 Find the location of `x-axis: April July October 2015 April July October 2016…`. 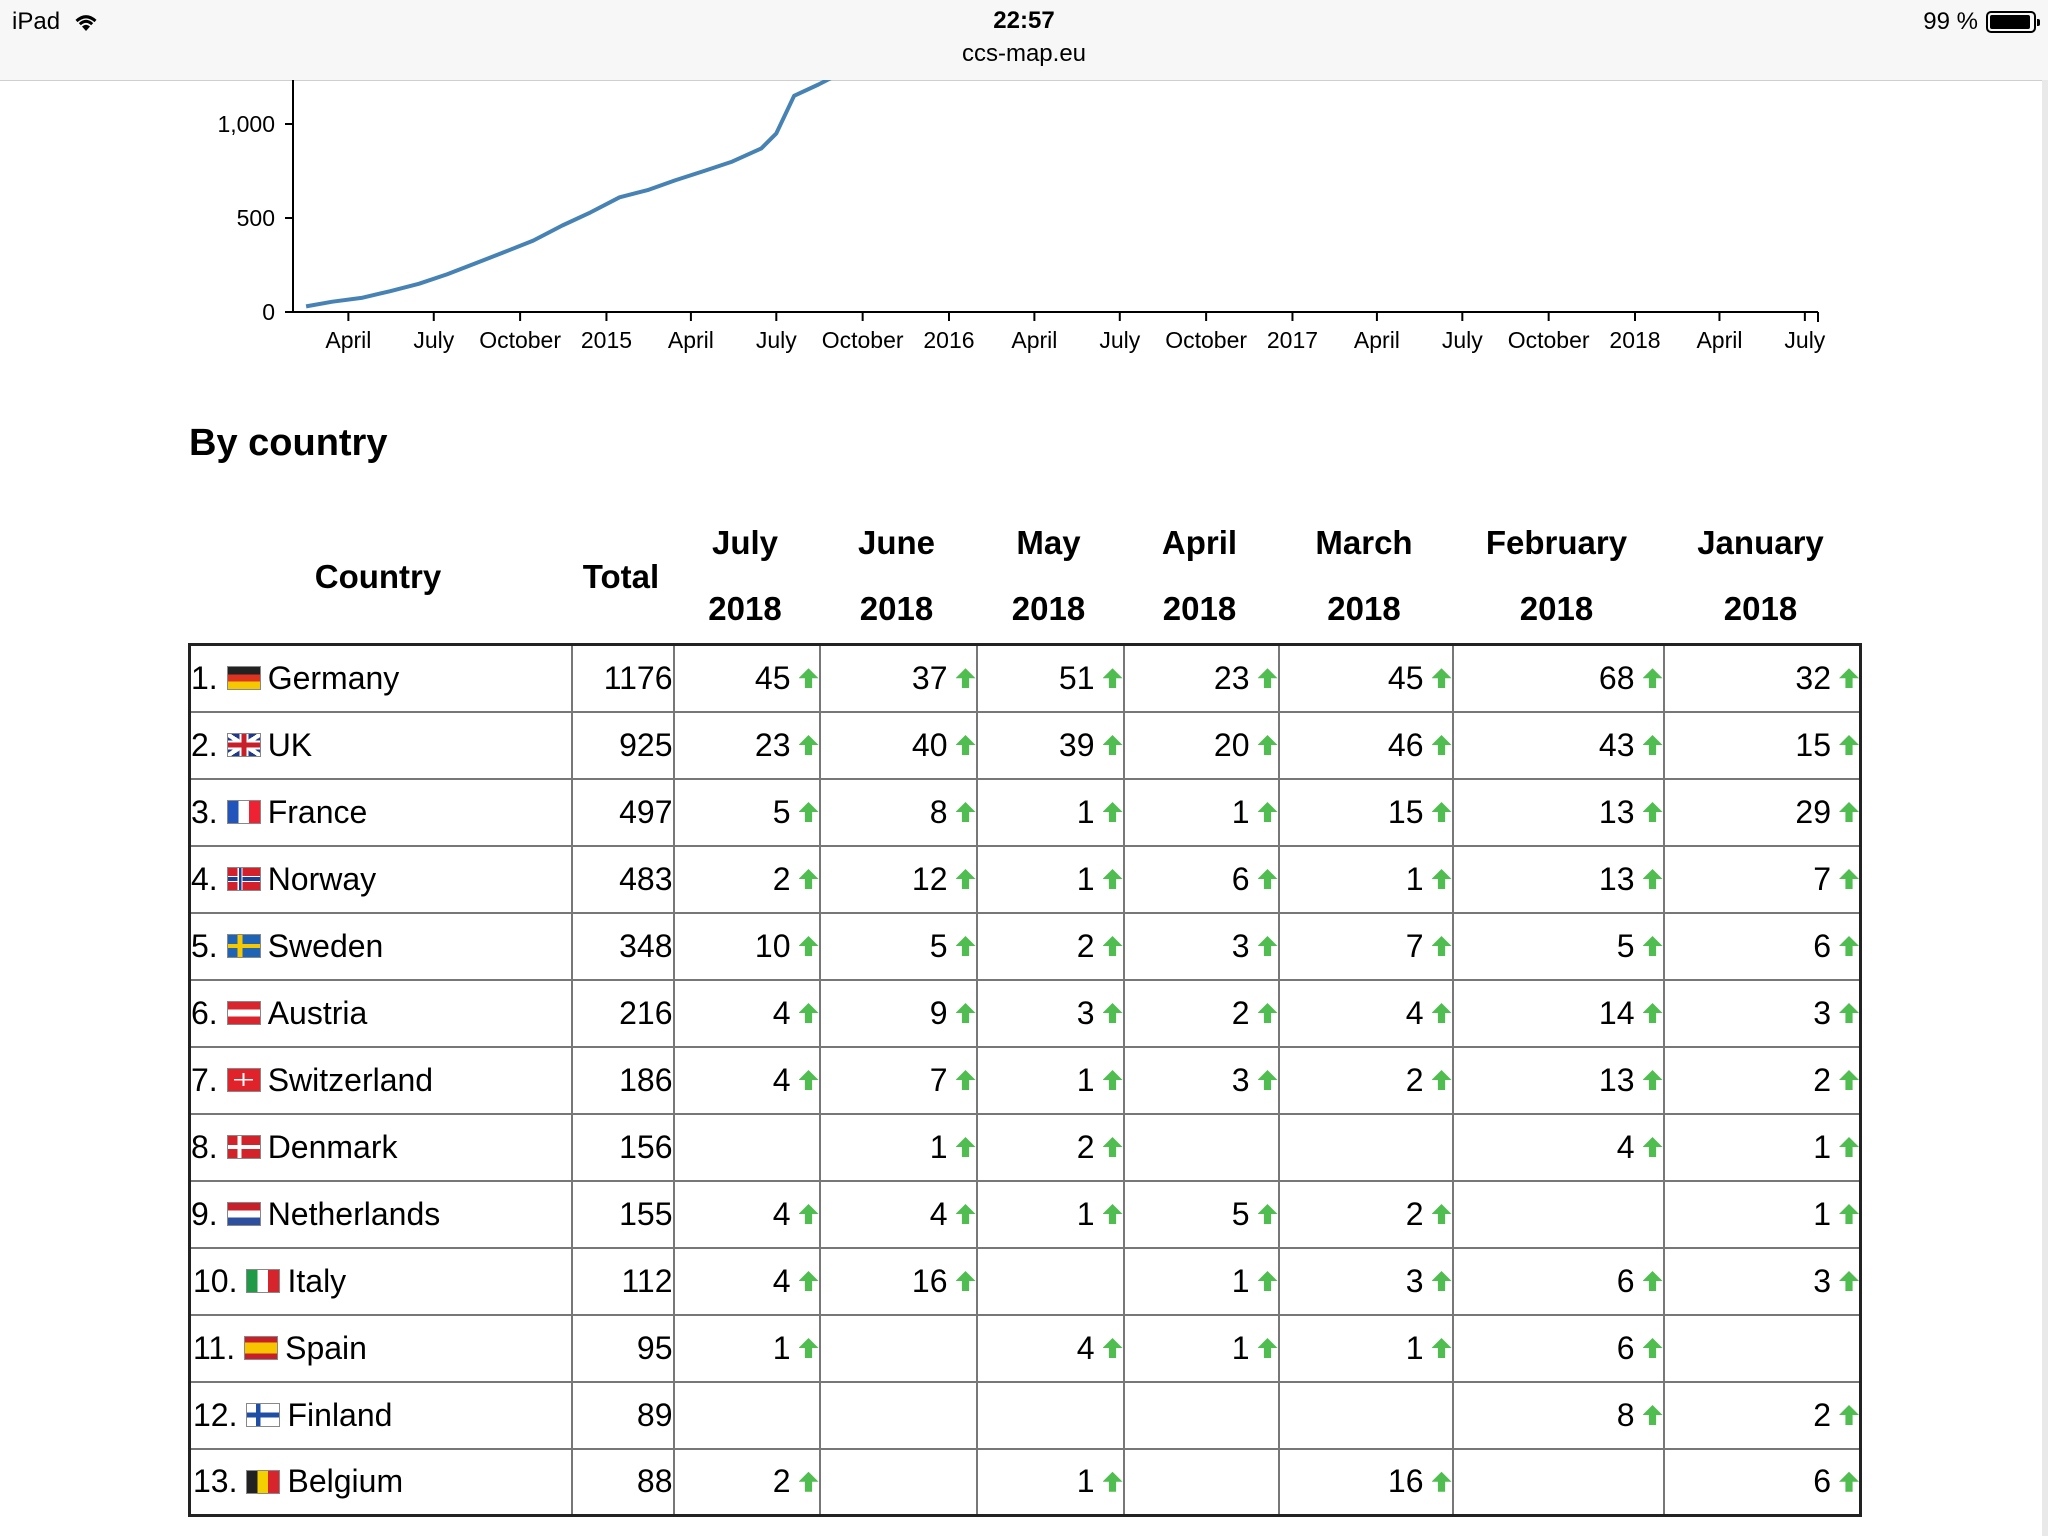

x-axis: April July October 2015 April July October 2016… is located at coordinates (1059, 332).